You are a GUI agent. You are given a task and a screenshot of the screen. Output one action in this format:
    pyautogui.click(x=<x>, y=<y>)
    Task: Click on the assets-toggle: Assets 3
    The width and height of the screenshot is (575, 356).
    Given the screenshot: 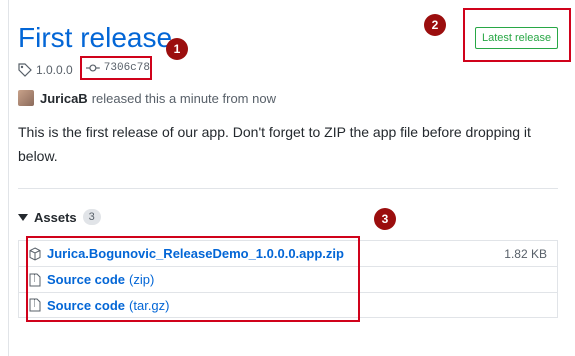 What is the action you would take?
    pyautogui.click(x=59, y=217)
    